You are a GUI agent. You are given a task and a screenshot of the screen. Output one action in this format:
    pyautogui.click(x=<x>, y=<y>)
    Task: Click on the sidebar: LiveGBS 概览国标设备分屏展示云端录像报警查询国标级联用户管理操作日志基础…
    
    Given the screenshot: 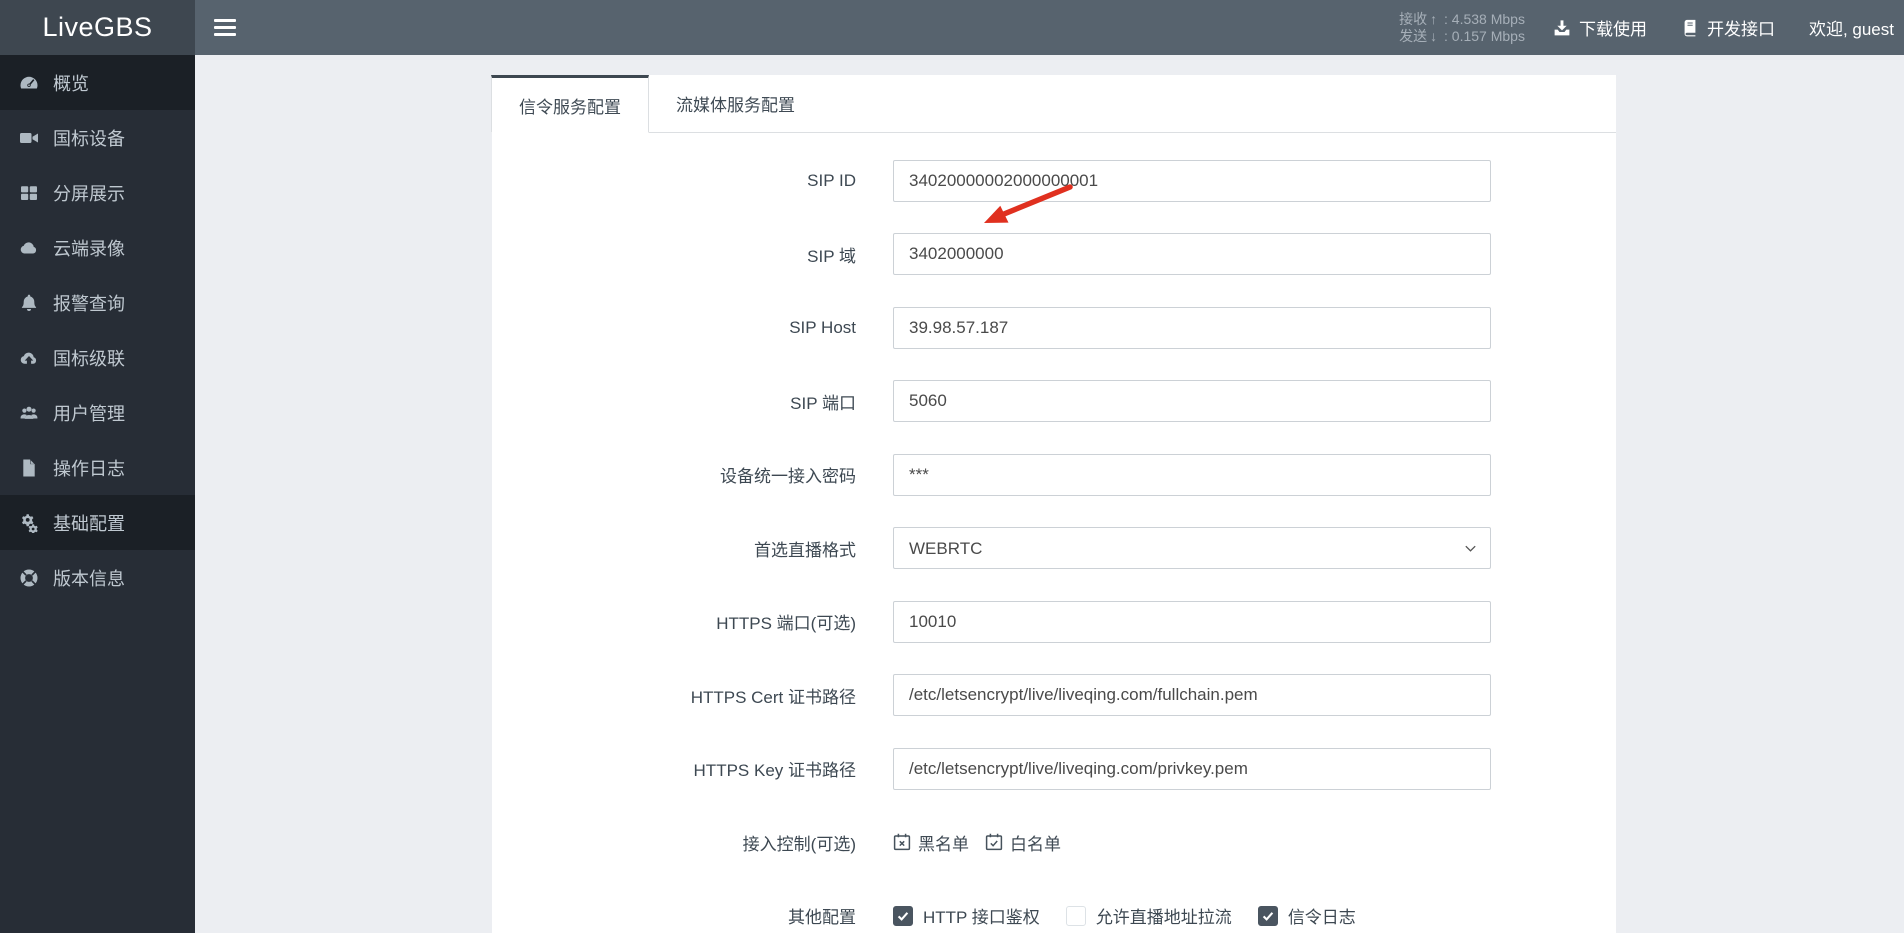 What is the action you would take?
    pyautogui.click(x=97, y=466)
    